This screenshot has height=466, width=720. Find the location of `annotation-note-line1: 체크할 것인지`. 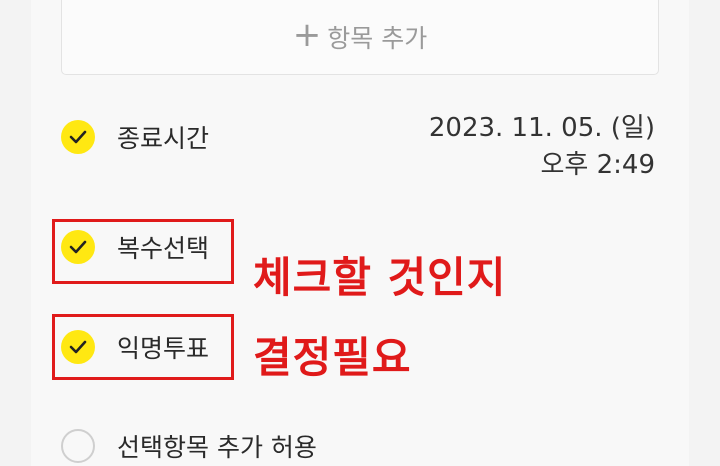

annotation-note-line1: 체크할 것인지 is located at coordinates (380, 277).